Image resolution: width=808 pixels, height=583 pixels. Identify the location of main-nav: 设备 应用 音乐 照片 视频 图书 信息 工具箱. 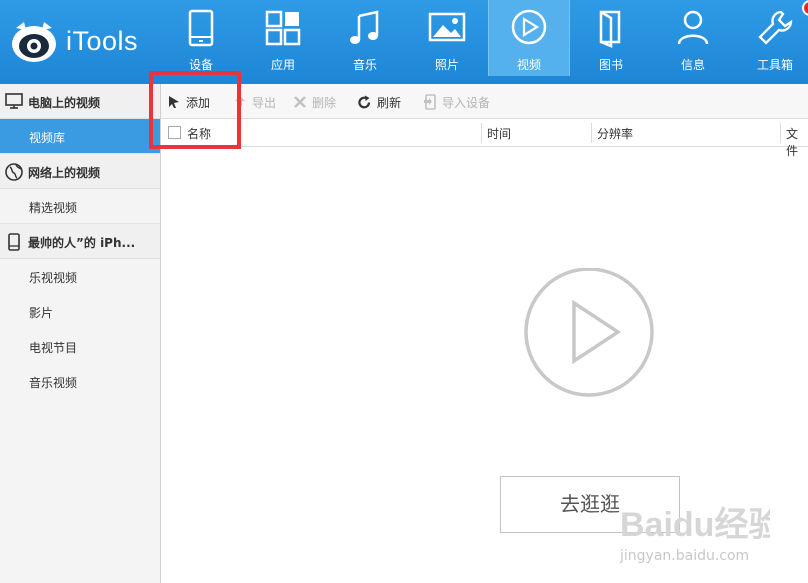
(484, 42).